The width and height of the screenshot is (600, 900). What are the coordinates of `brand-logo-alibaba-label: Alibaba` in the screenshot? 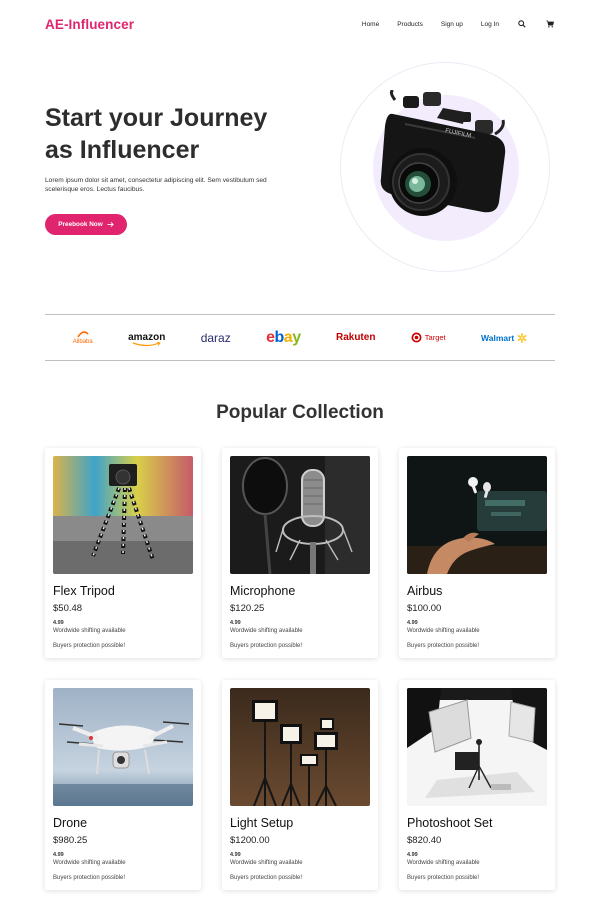 It's located at (82, 341).